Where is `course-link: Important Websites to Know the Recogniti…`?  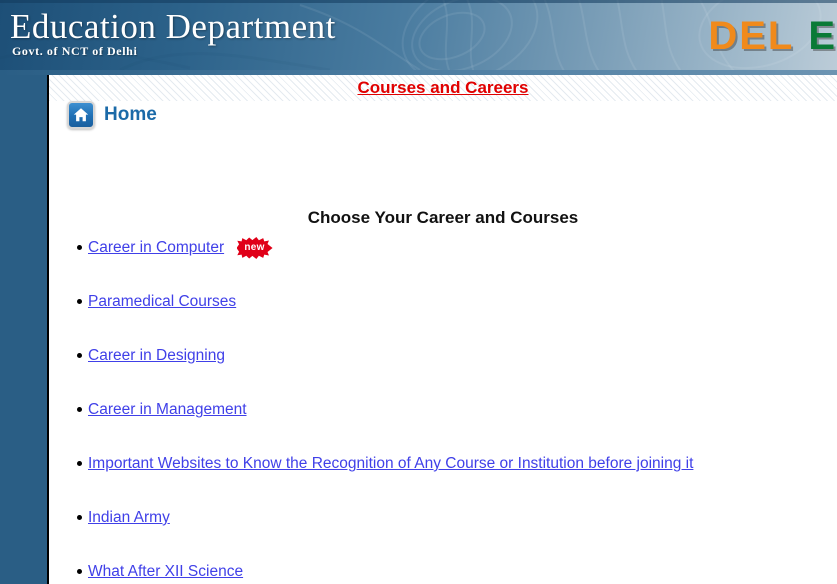
course-link: Important Websites to Know the Recogniti… is located at coordinates (390, 463).